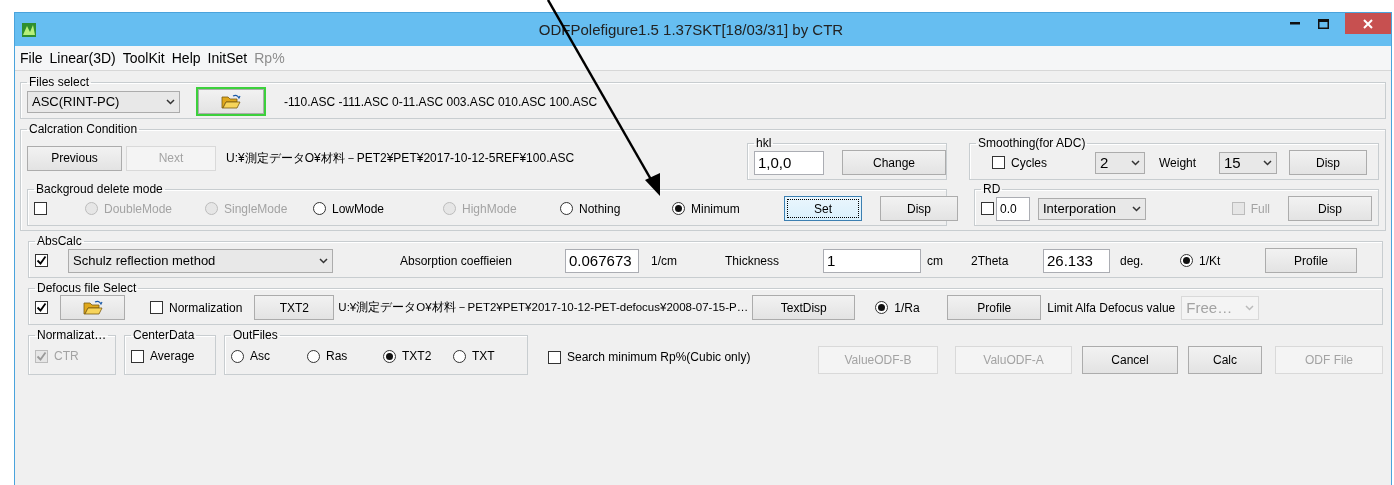 The height and width of the screenshot is (485, 1394). What do you see at coordinates (294, 307) in the screenshot?
I see `txt2-button: TXT2` at bounding box center [294, 307].